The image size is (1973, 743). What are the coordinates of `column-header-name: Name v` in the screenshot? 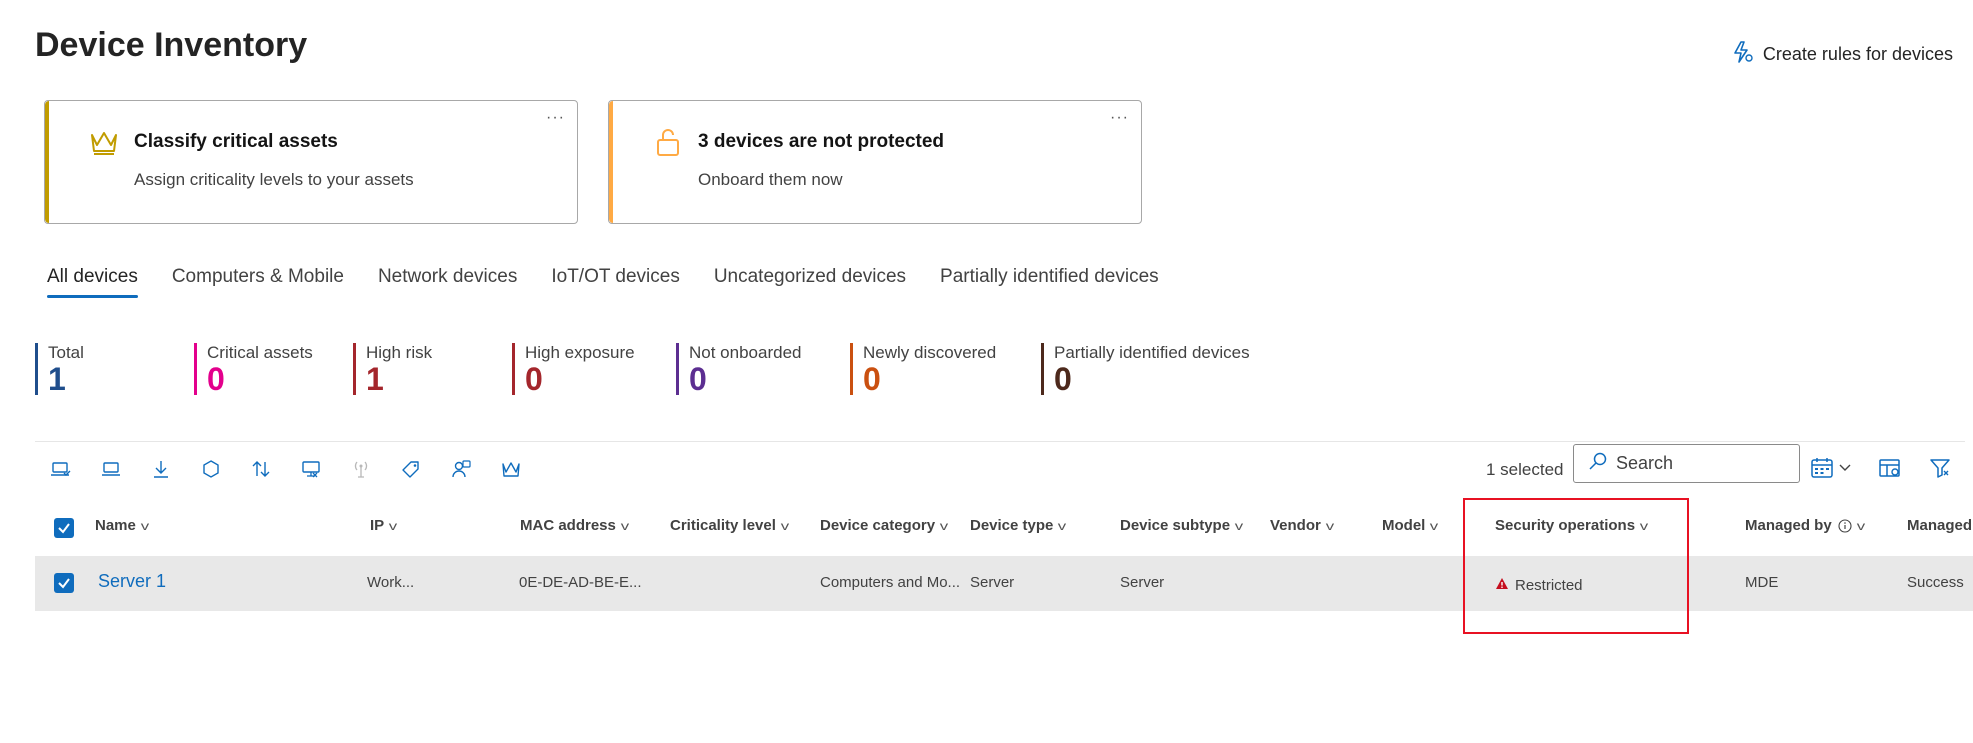 It's located at (122, 525).